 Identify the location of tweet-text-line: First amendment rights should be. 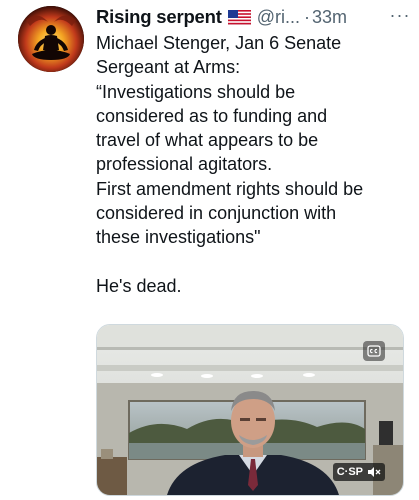
(230, 188).